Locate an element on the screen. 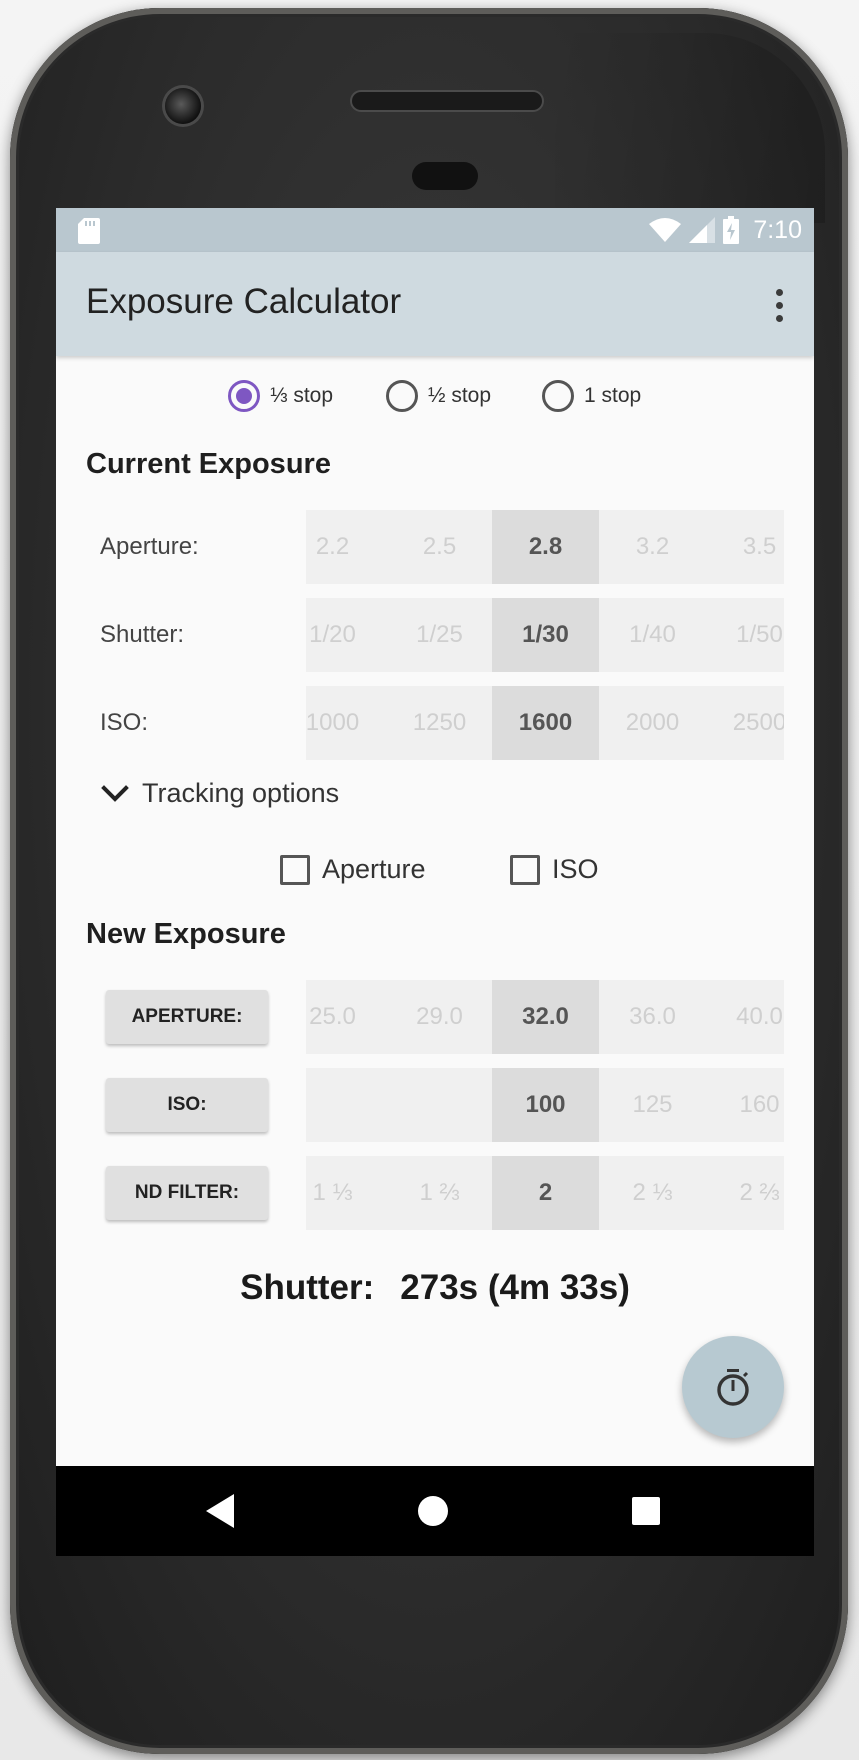  picker-value: 2500 is located at coordinates (745, 723).